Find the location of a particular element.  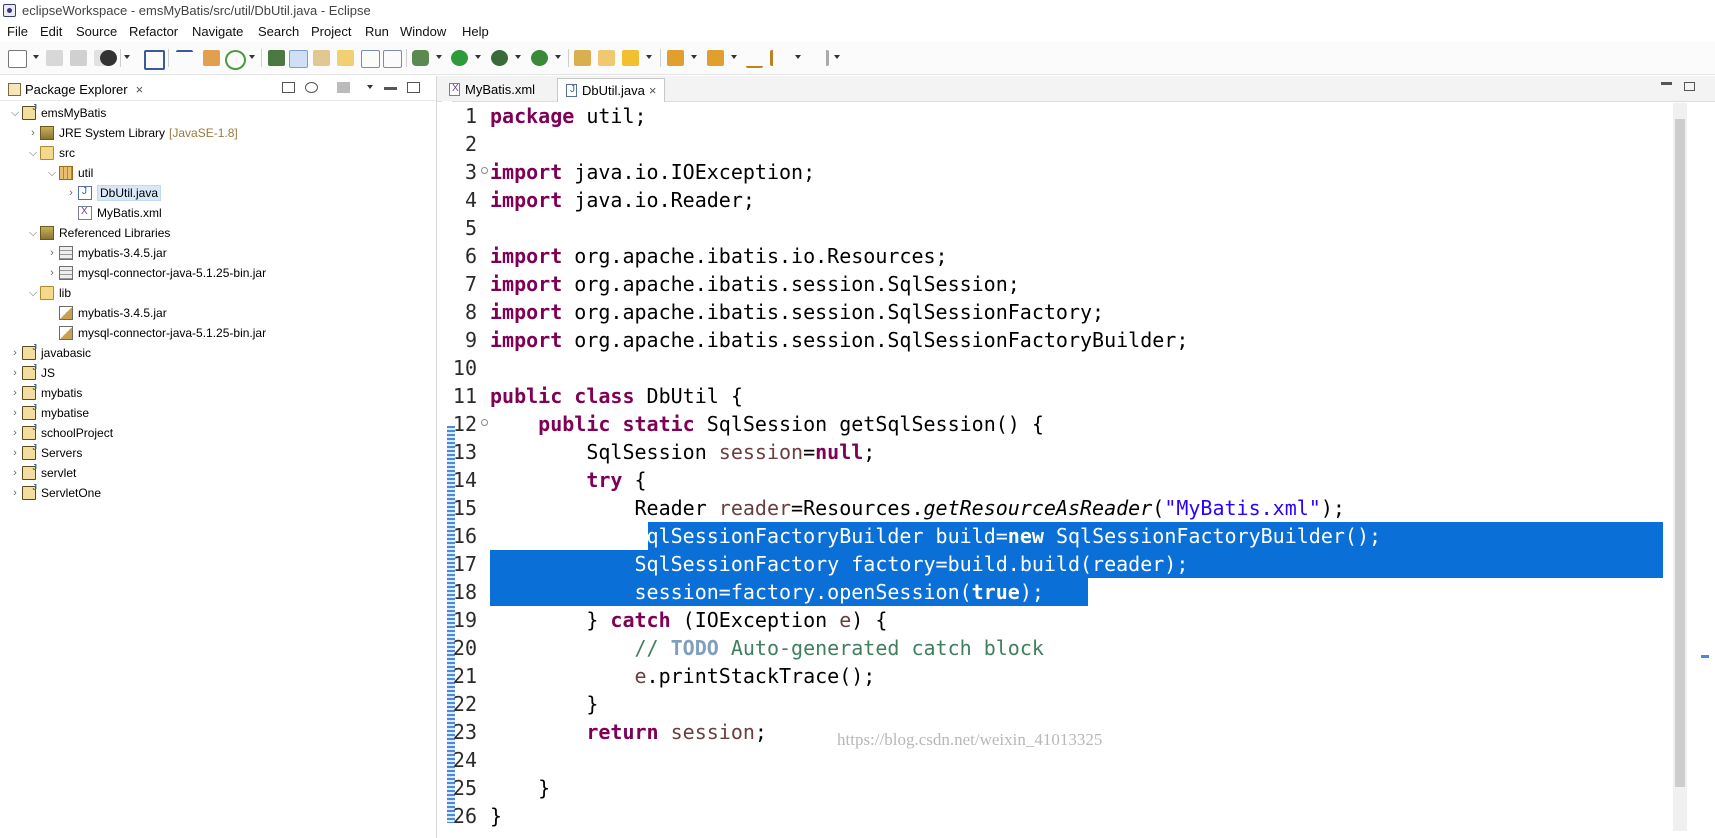

back-dropdown-icon is located at coordinates (798, 57).